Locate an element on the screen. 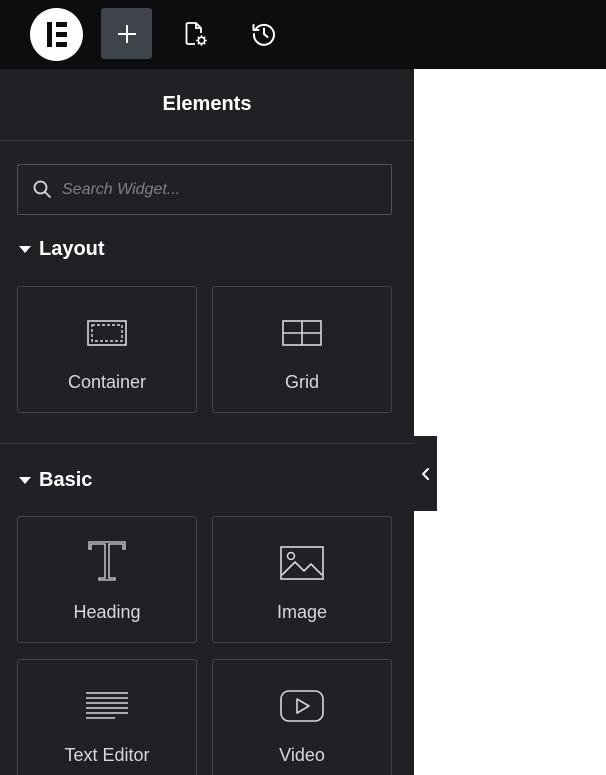  widget-heading: Heading is located at coordinates (107, 579).